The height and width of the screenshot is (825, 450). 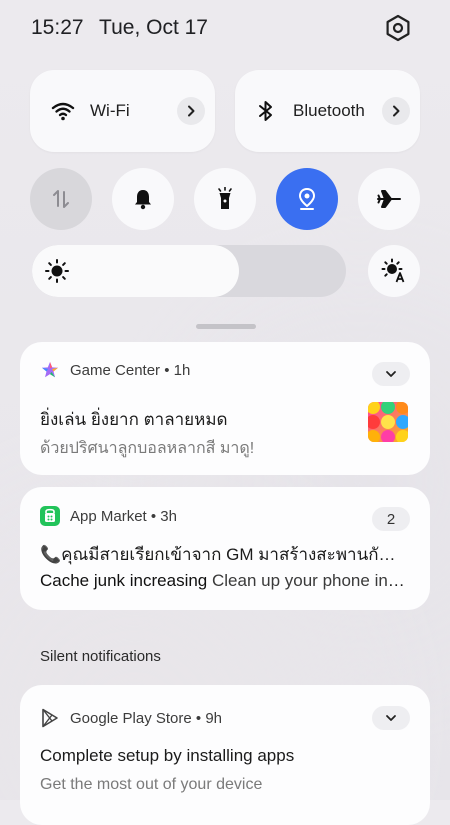 What do you see at coordinates (214, 718) in the screenshot?
I see `notification-time: 9h` at bounding box center [214, 718].